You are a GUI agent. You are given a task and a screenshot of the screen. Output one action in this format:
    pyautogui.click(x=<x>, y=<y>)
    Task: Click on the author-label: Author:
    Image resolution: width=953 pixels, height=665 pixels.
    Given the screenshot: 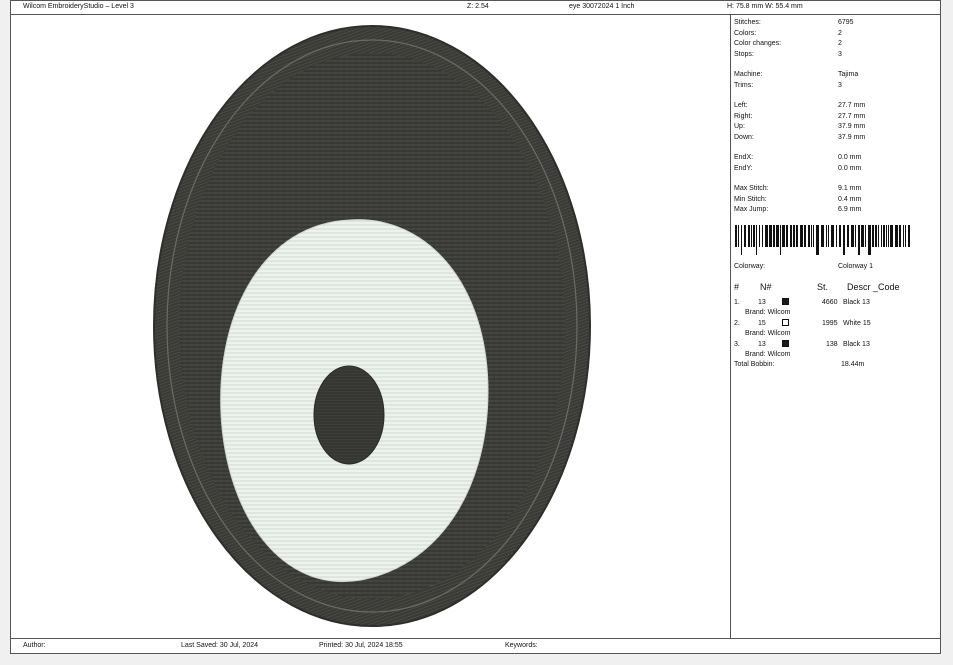 What is the action you would take?
    pyautogui.click(x=34, y=645)
    